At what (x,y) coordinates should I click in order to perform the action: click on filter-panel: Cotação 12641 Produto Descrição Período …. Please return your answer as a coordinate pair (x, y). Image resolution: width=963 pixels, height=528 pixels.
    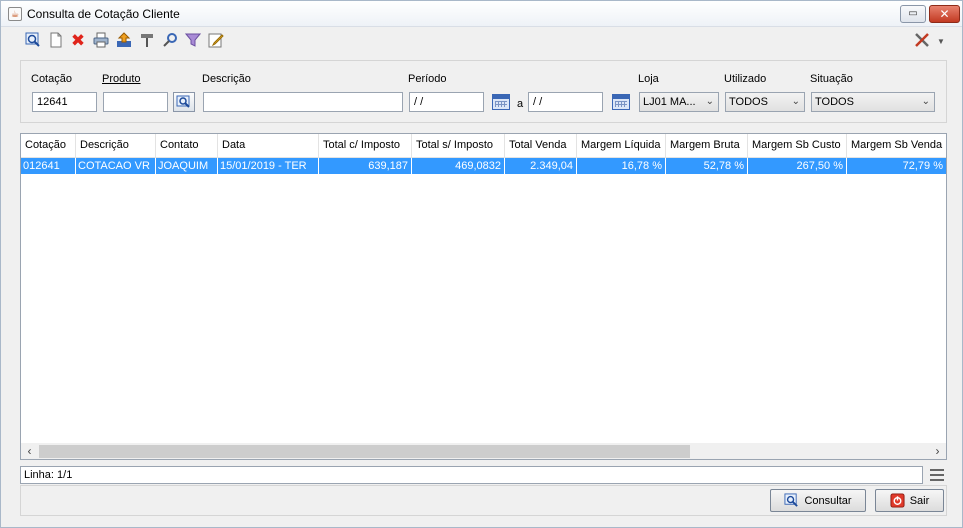
    Looking at the image, I should click on (483, 91).